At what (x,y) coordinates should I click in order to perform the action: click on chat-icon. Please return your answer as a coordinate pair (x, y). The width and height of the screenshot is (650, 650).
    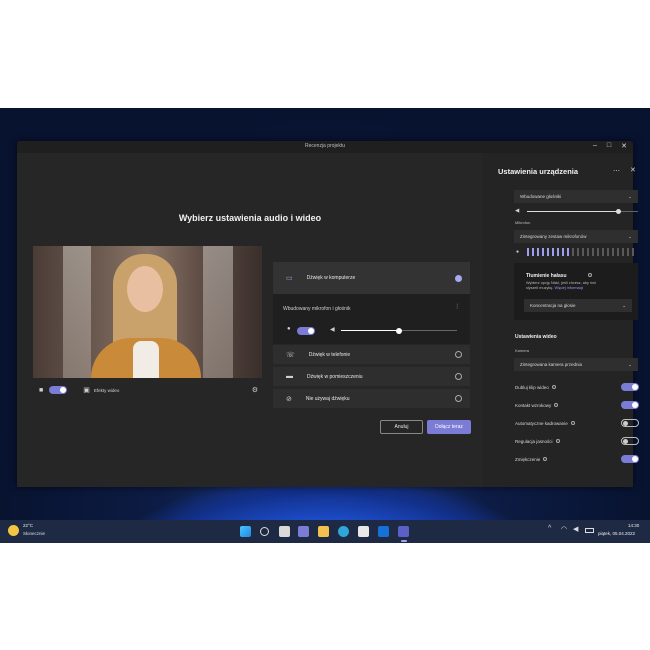
    Looking at the image, I should click on (303, 531).